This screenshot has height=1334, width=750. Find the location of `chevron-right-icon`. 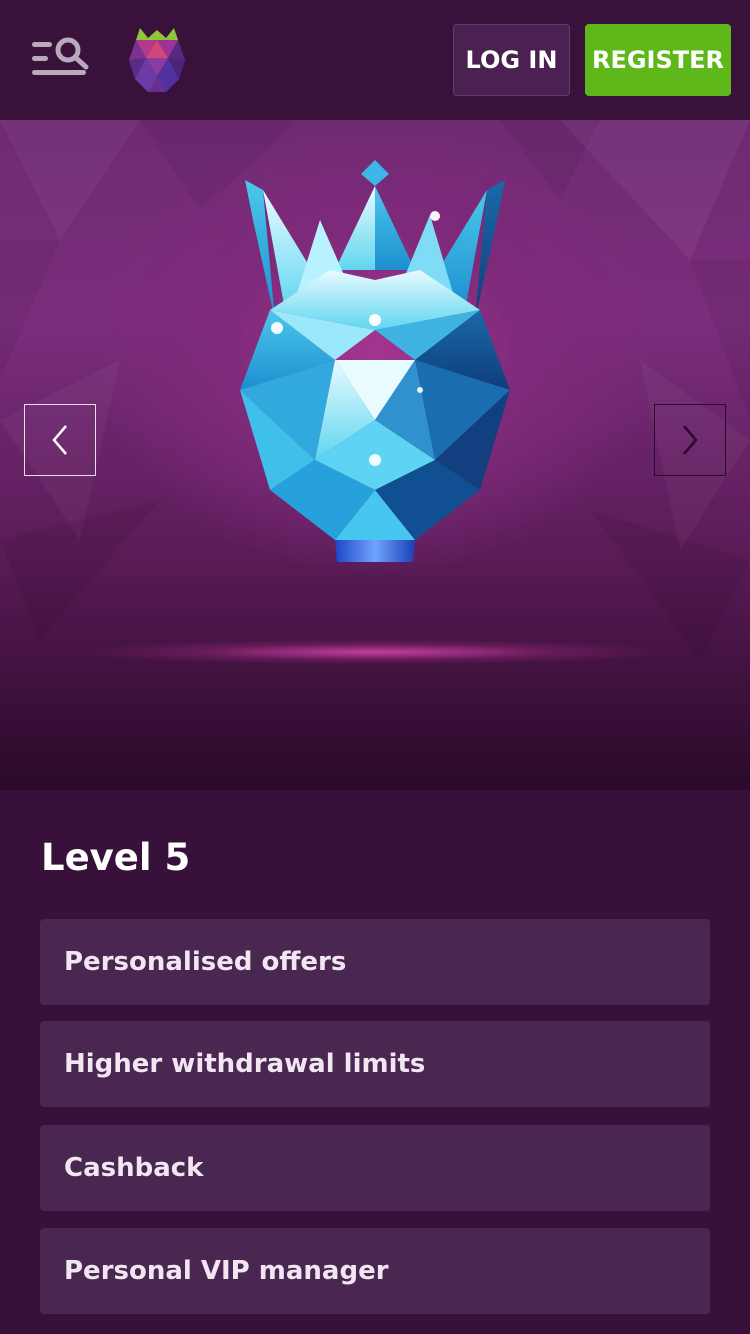

chevron-right-icon is located at coordinates (690, 440).